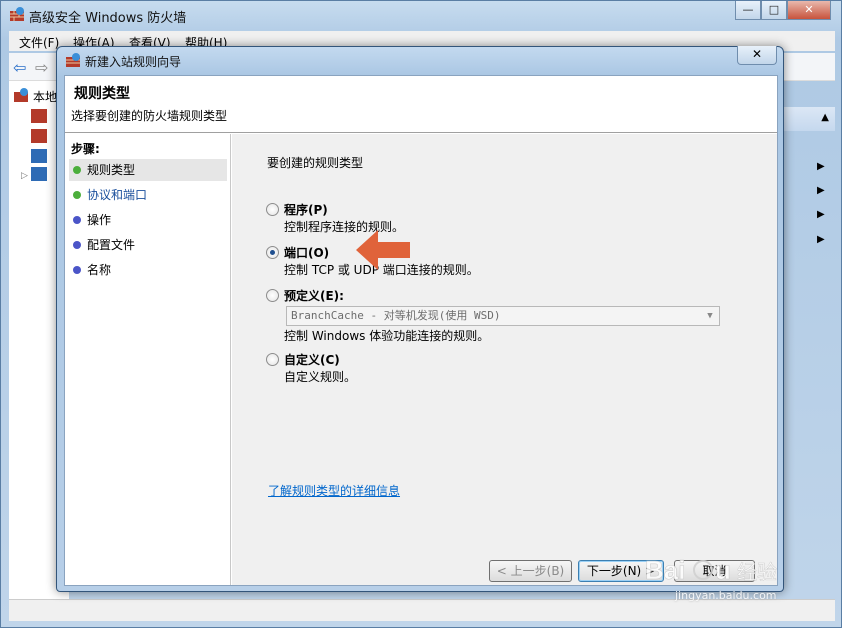 The image size is (842, 628). What do you see at coordinates (148, 245) in the screenshot?
I see `step-profile: 配置文件` at bounding box center [148, 245].